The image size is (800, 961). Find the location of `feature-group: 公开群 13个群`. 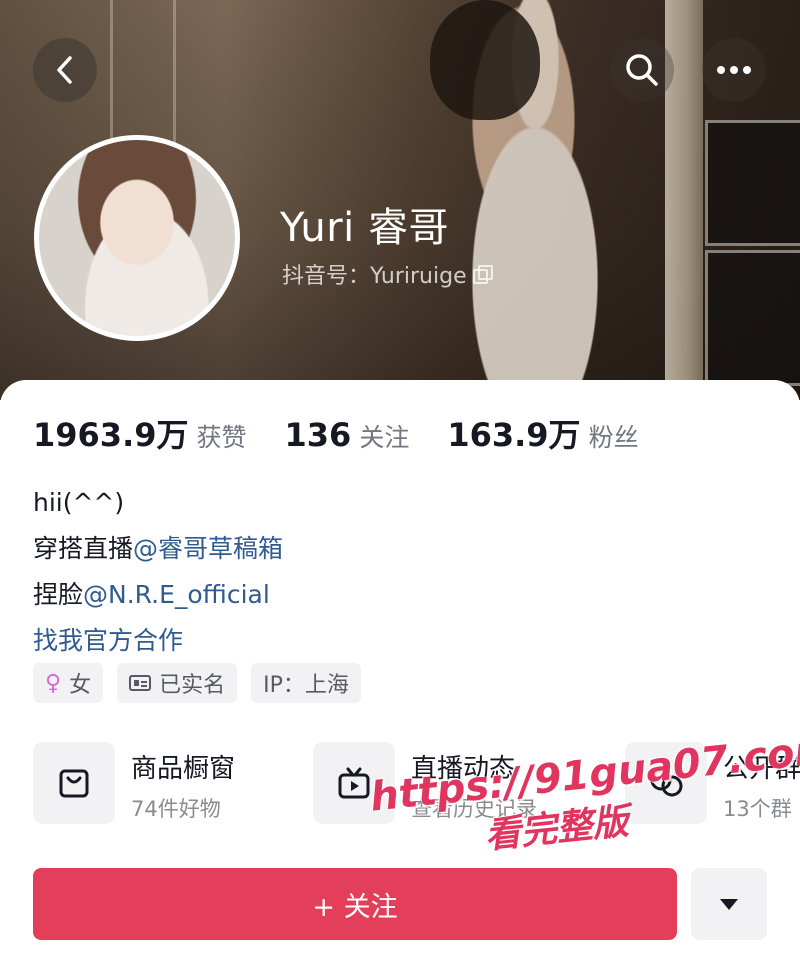

feature-group: 公开群 13个群 is located at coordinates (712, 783).